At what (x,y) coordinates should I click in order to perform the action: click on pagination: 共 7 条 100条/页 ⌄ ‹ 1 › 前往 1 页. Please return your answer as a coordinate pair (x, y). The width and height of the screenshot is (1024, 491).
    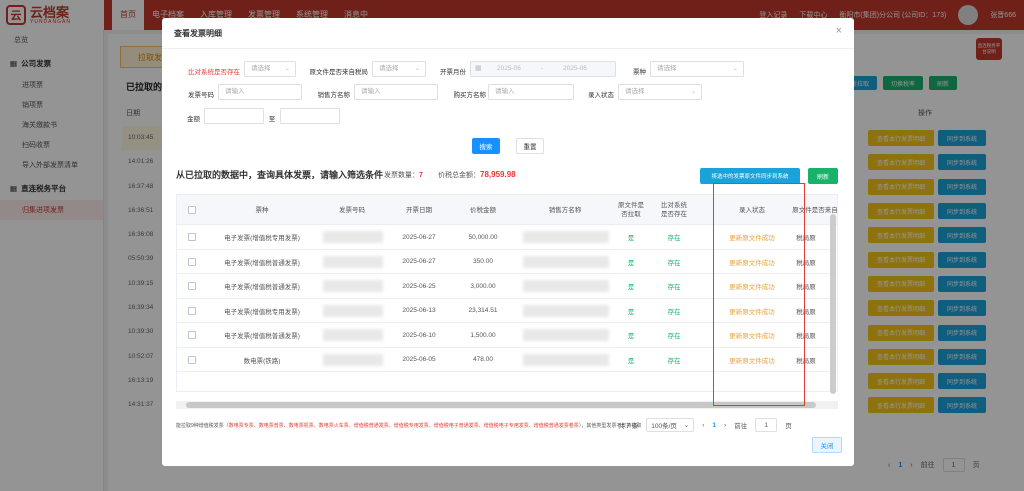
    Looking at the image, I should click on (705, 425).